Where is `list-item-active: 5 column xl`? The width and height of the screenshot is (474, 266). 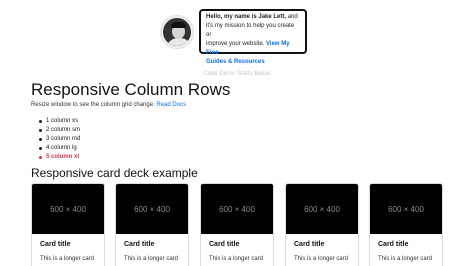
list-item-active: 5 column xl is located at coordinates (59, 157).